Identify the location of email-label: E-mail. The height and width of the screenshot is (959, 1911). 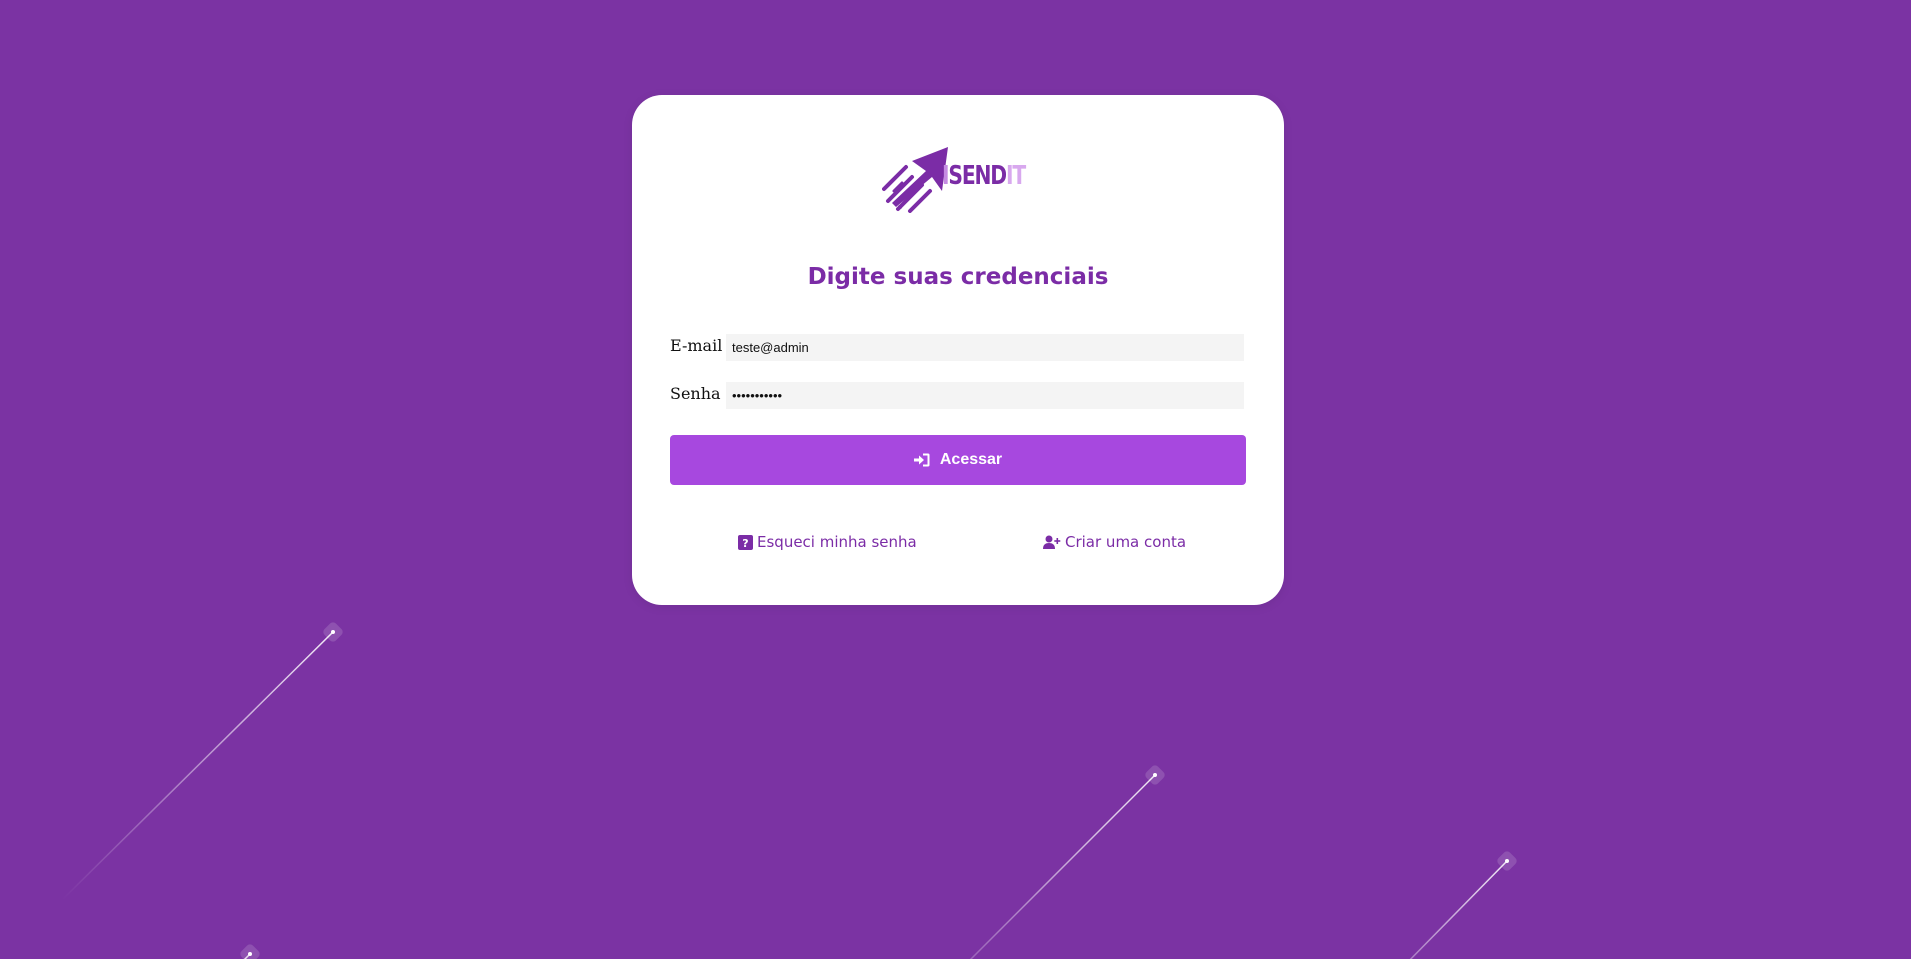
(696, 345).